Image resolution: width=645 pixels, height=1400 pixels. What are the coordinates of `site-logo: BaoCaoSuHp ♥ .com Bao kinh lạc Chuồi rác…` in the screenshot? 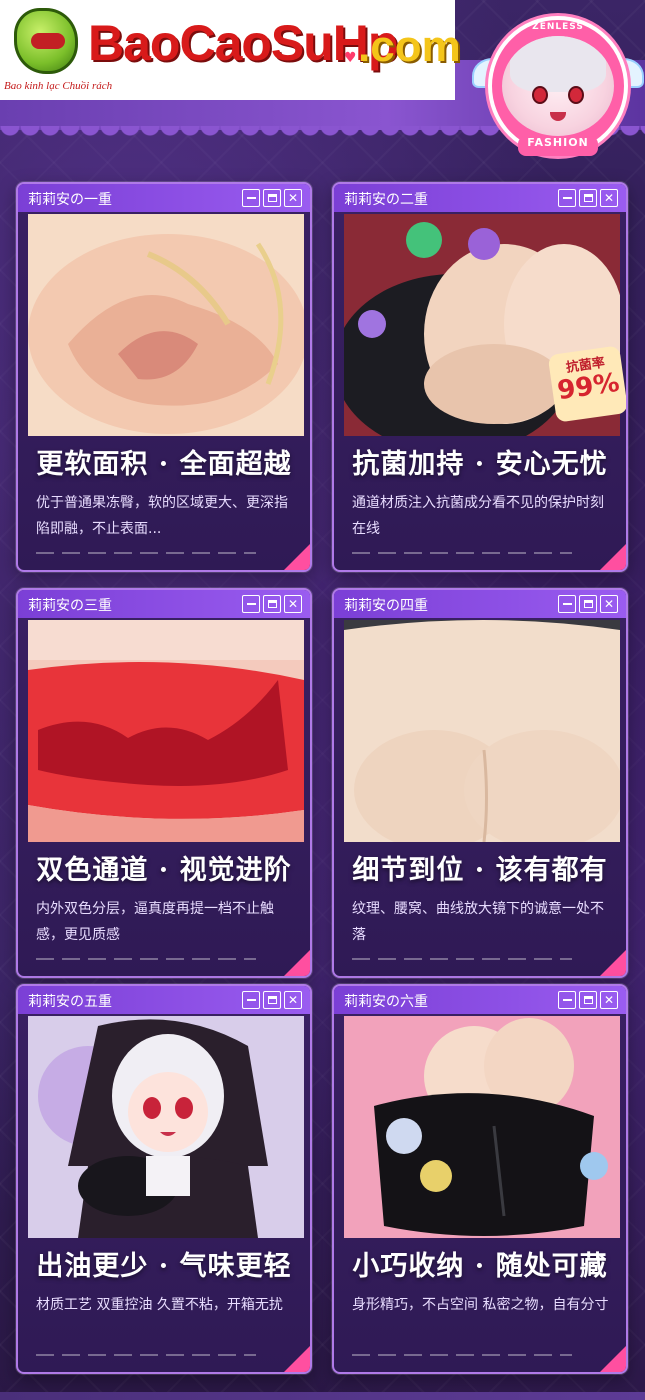 It's located at (230, 50).